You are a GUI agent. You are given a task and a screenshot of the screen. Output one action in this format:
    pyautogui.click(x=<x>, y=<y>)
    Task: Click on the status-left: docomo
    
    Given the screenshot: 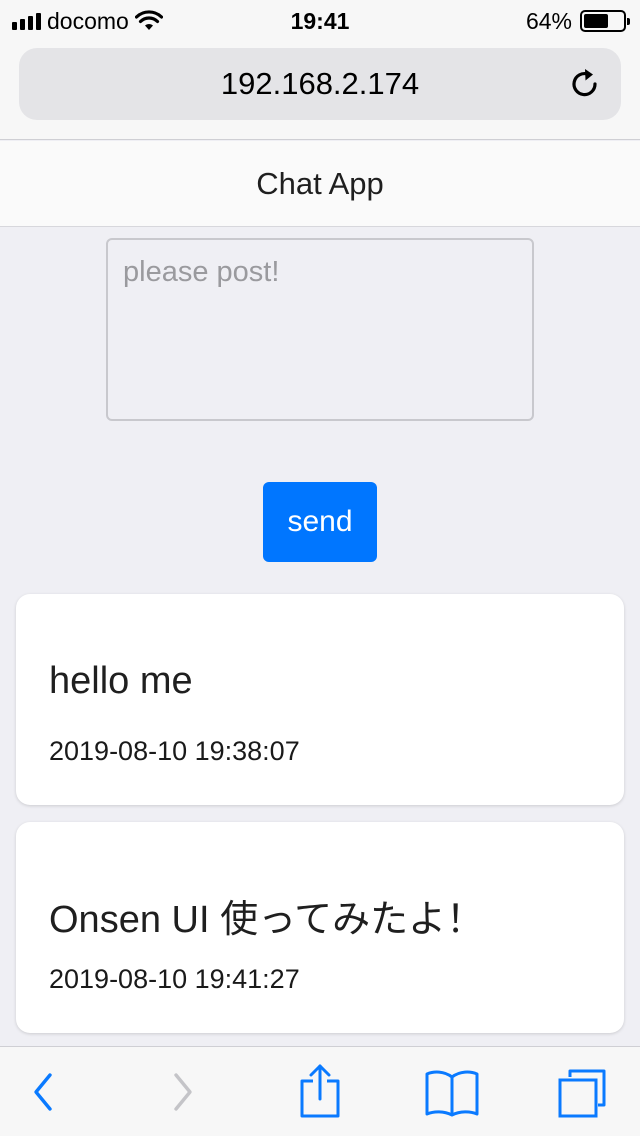 What is the action you would take?
    pyautogui.click(x=87, y=21)
    